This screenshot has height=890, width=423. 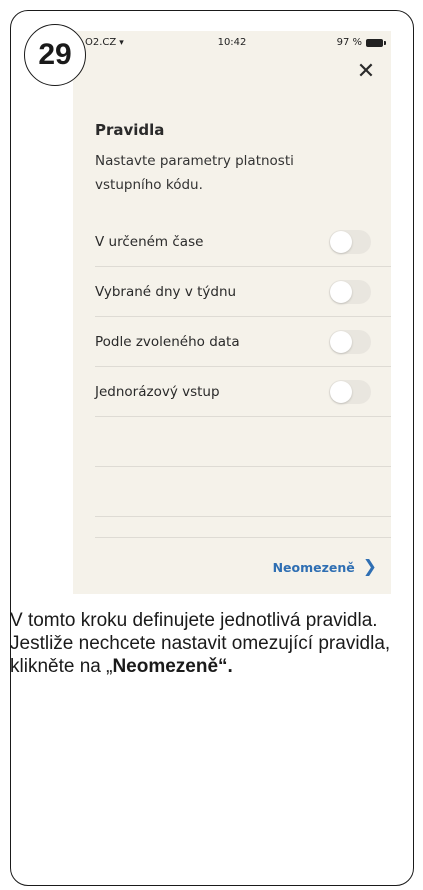 What do you see at coordinates (243, 242) in the screenshot?
I see `rule-item: V určeném čase` at bounding box center [243, 242].